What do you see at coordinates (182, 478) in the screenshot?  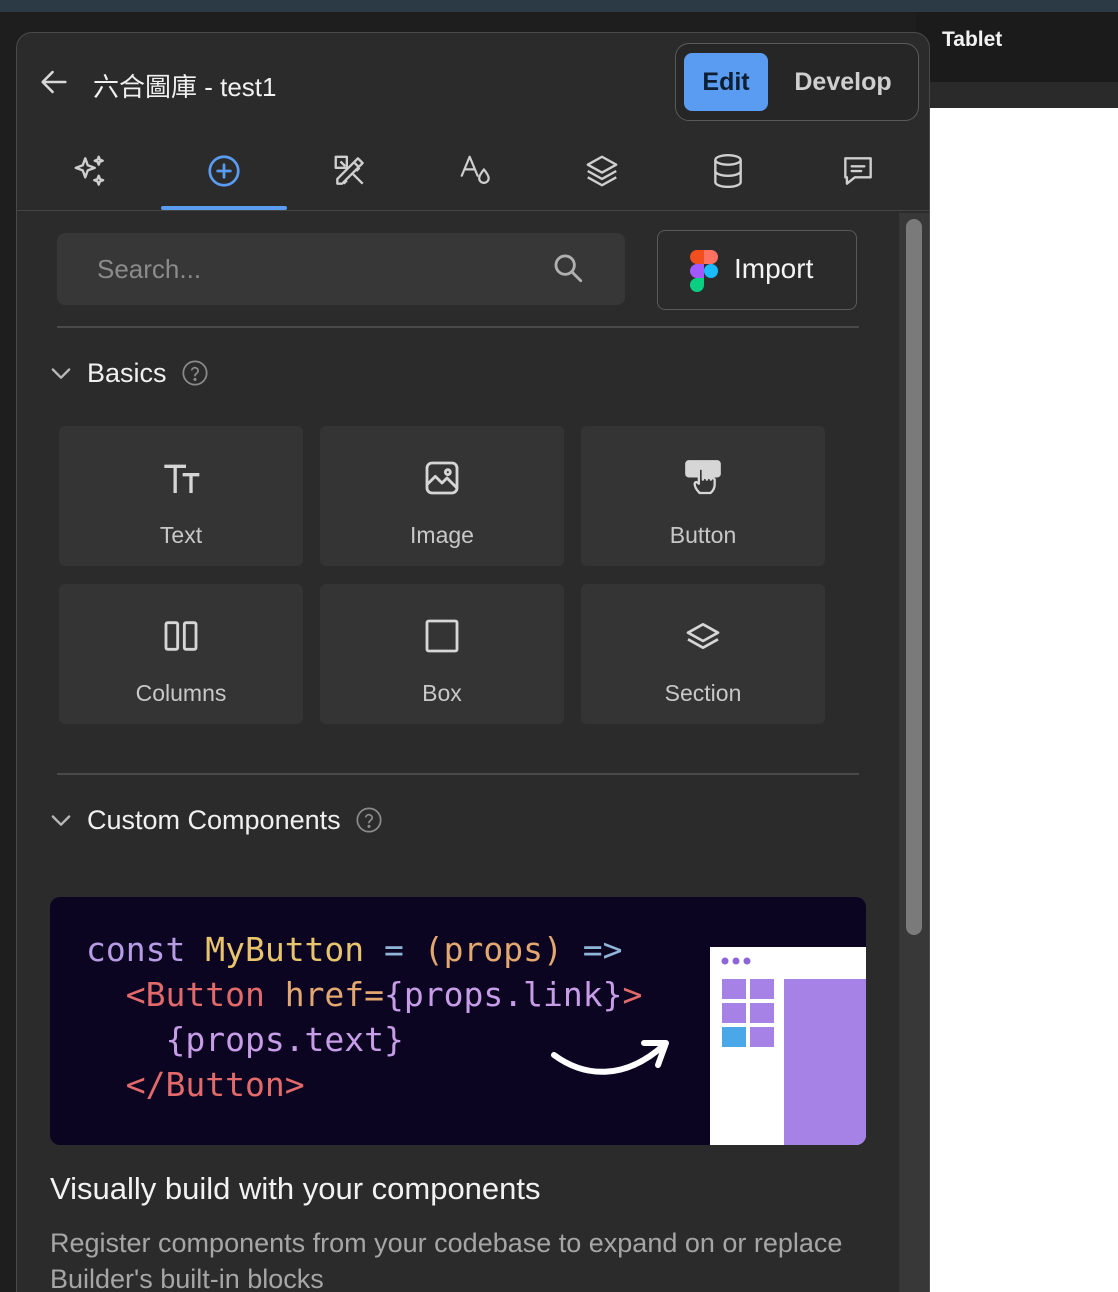 I see `text-icon` at bounding box center [182, 478].